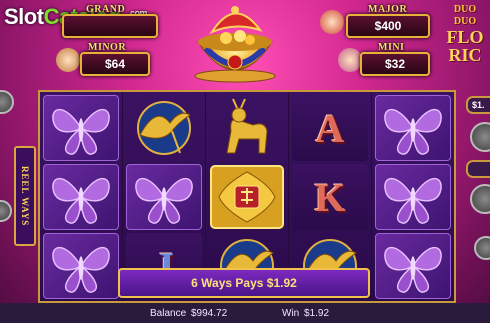 Image resolution: width=490 pixels, height=323 pixels. I want to click on mini-jackpot-plaque: $32, so click(395, 64).